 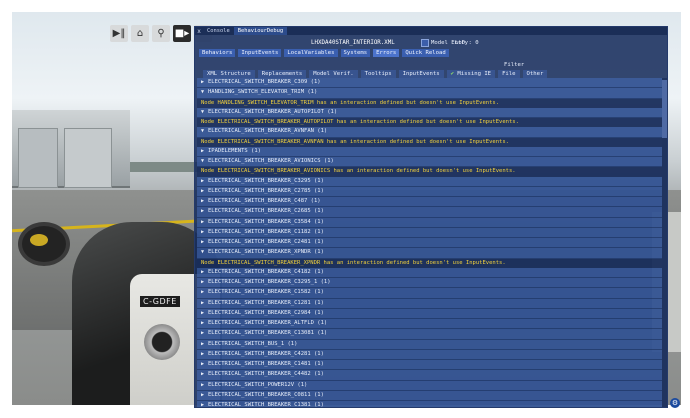 What do you see at coordinates (509, 74) in the screenshot?
I see `filter-file: File` at bounding box center [509, 74].